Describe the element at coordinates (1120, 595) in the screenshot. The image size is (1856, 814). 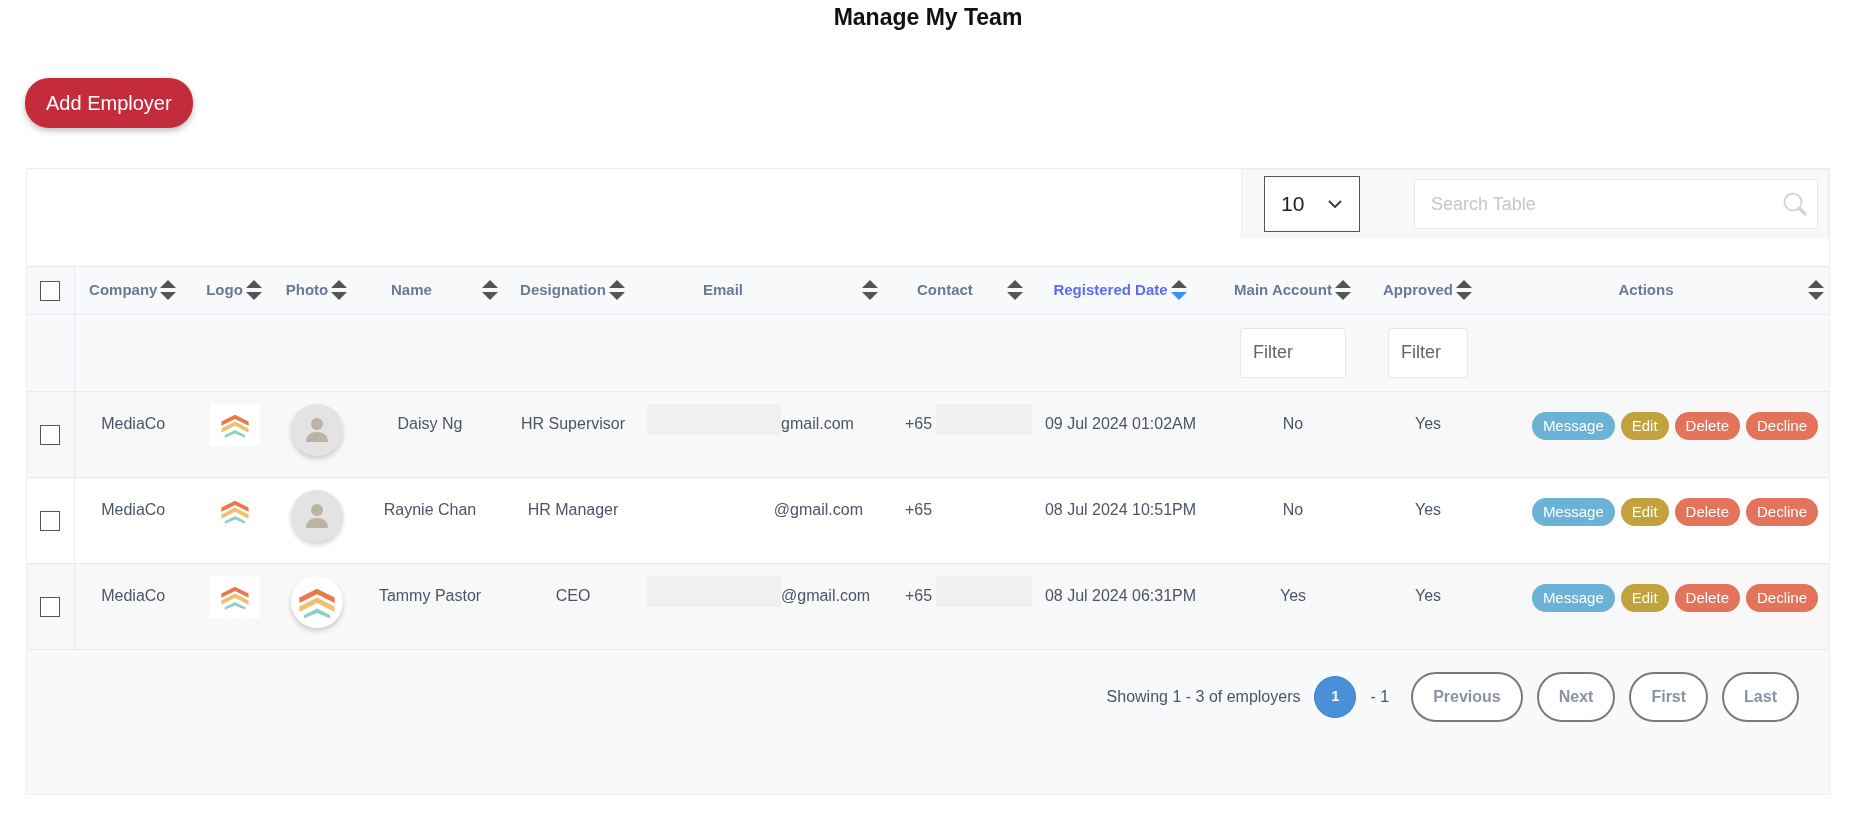
I see `date-cell: 08 Jul 2024 06:31PM` at that location.